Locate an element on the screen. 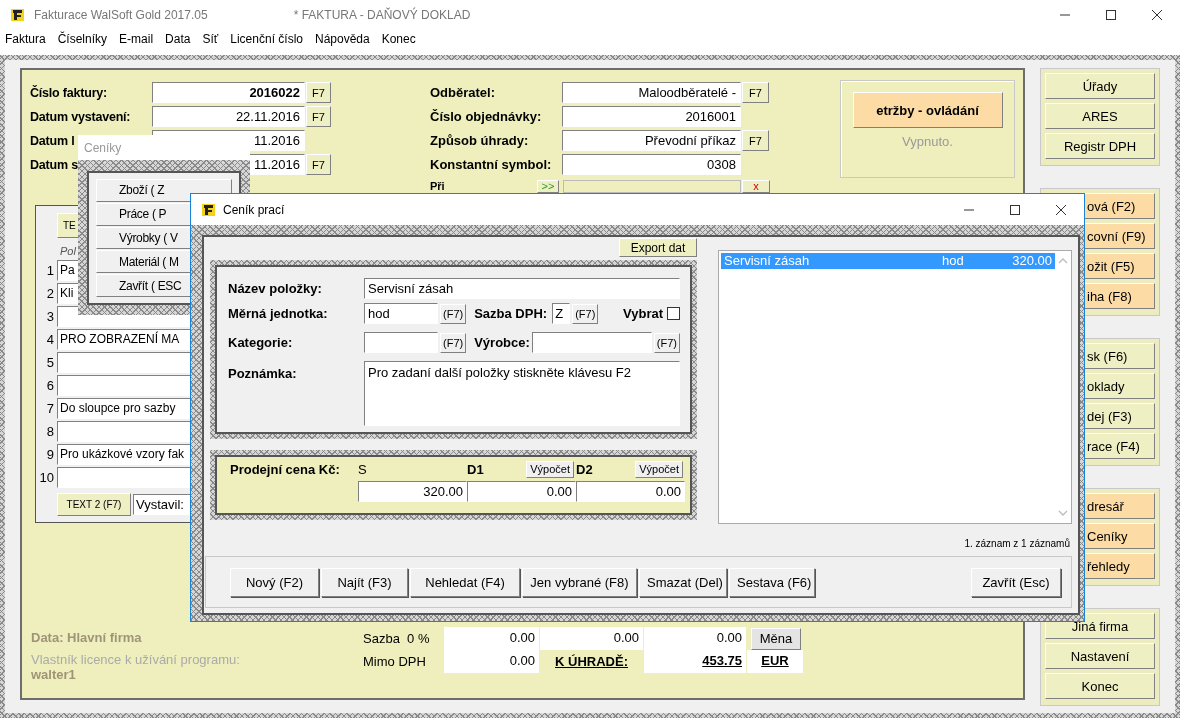 Image resolution: width=1180 pixels, height=718 pixels. column-header: D1 is located at coordinates (475, 469).